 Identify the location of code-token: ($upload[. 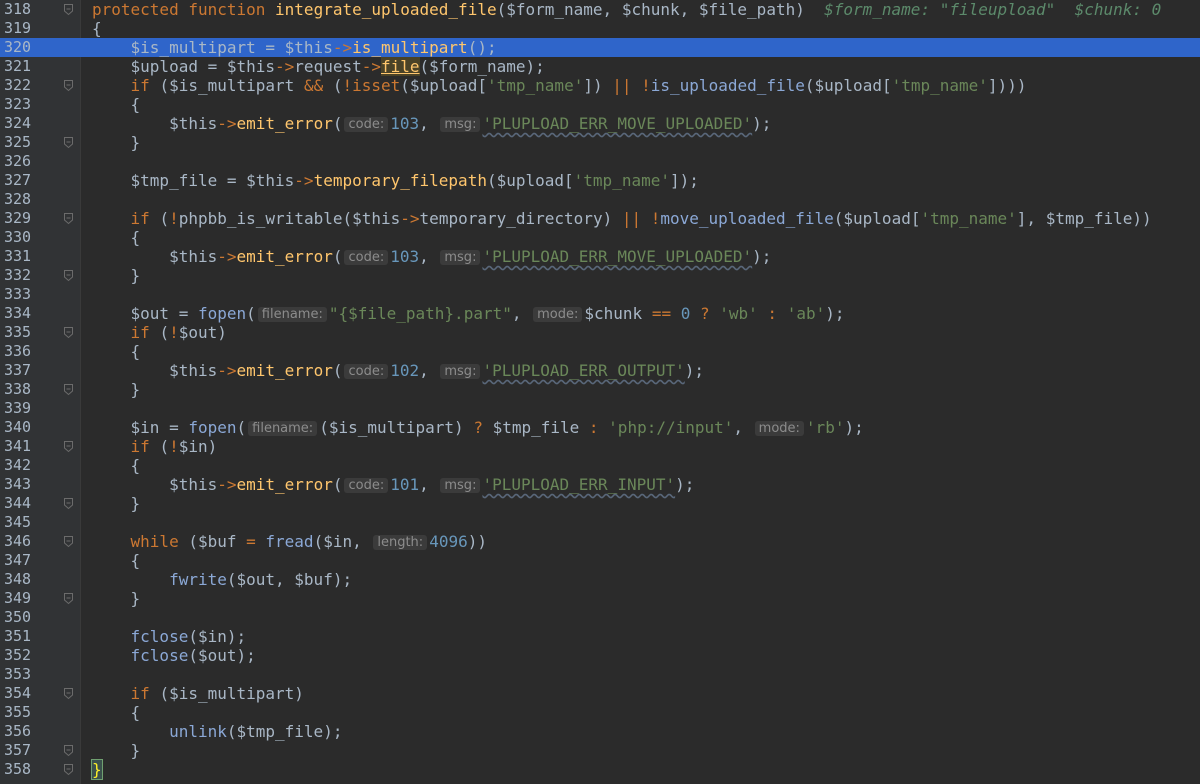
(530, 180).